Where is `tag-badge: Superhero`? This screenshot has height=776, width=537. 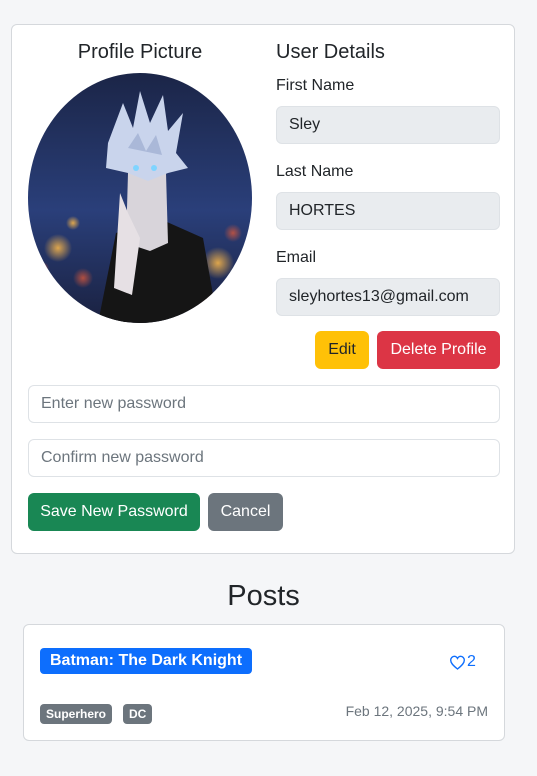
tag-badge: Superhero is located at coordinates (76, 714).